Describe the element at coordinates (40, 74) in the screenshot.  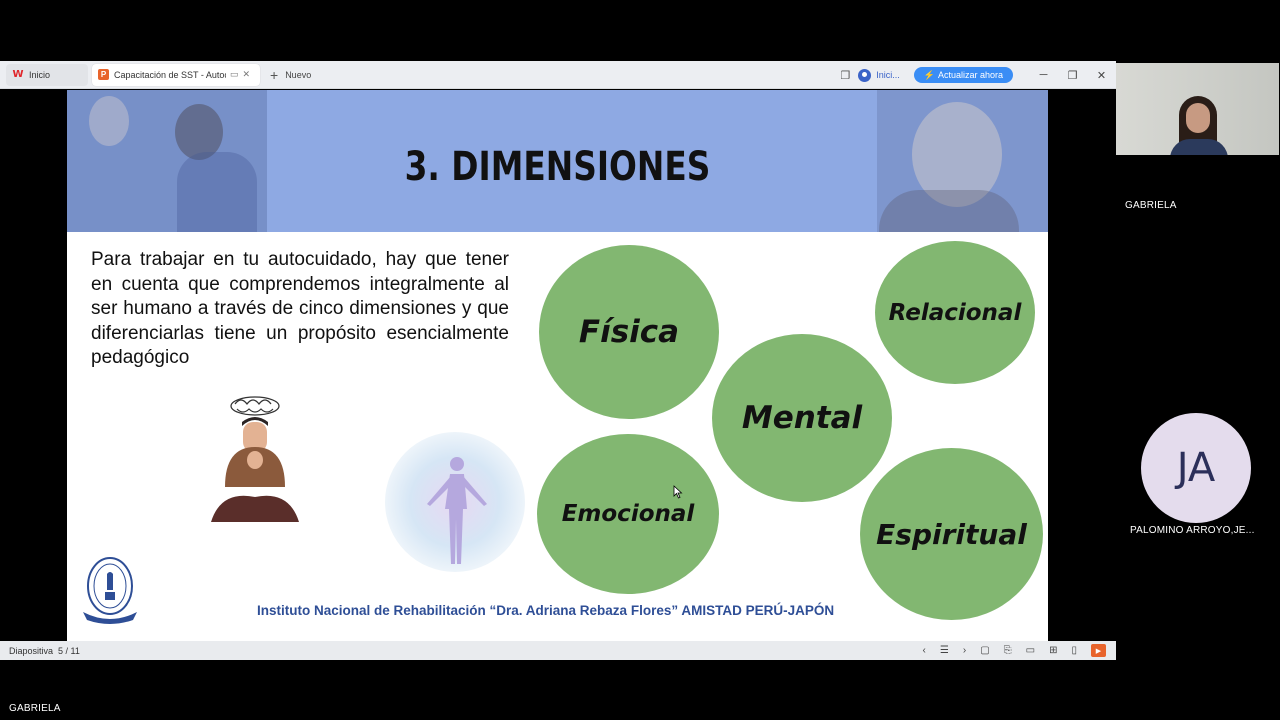
I see `tab-label: Inicio` at that location.